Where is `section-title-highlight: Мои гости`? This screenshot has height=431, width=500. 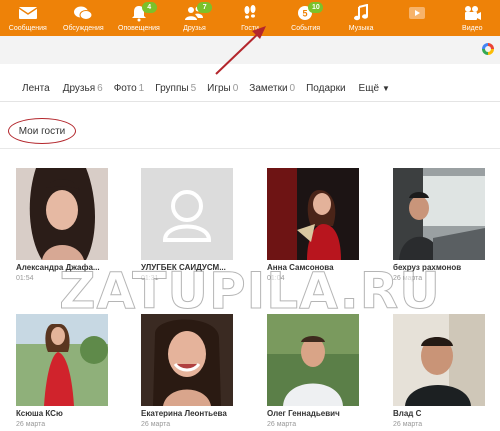 section-title-highlight: Мои гости is located at coordinates (42, 131).